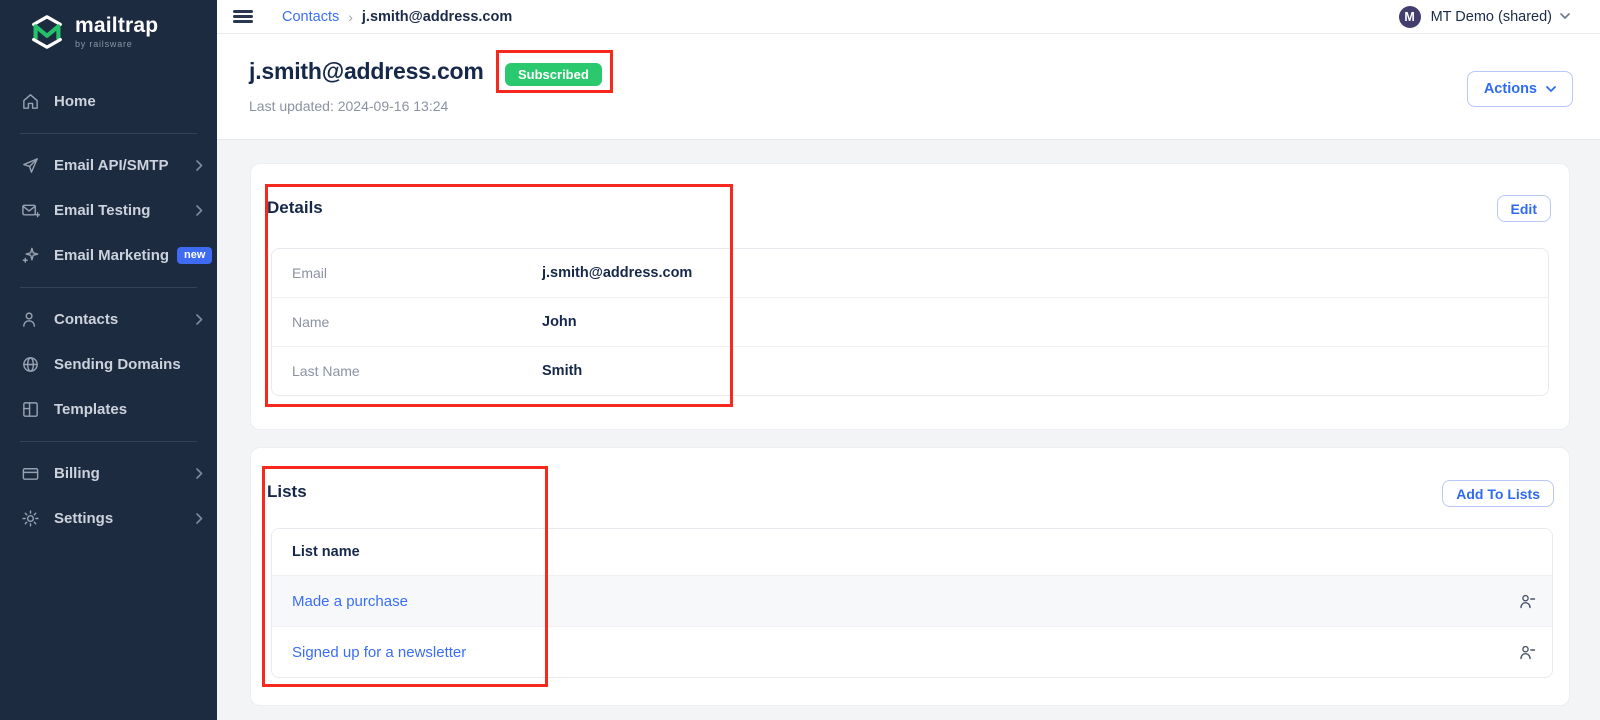 Image resolution: width=1600 pixels, height=720 pixels. What do you see at coordinates (30, 409) in the screenshot?
I see `templates-icon` at bounding box center [30, 409].